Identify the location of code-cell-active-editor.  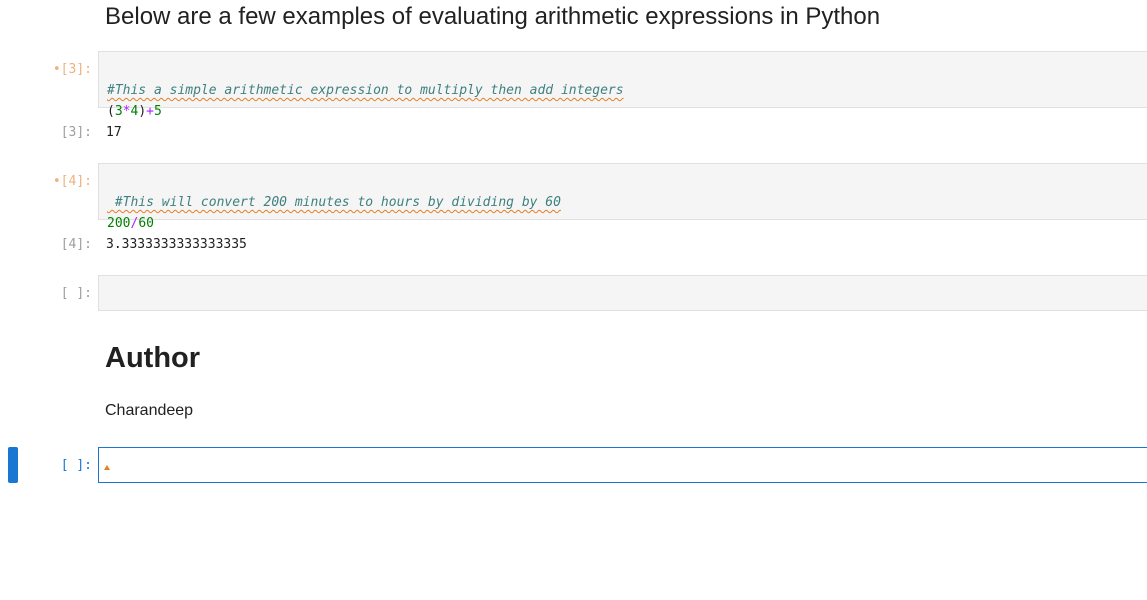
(622, 465).